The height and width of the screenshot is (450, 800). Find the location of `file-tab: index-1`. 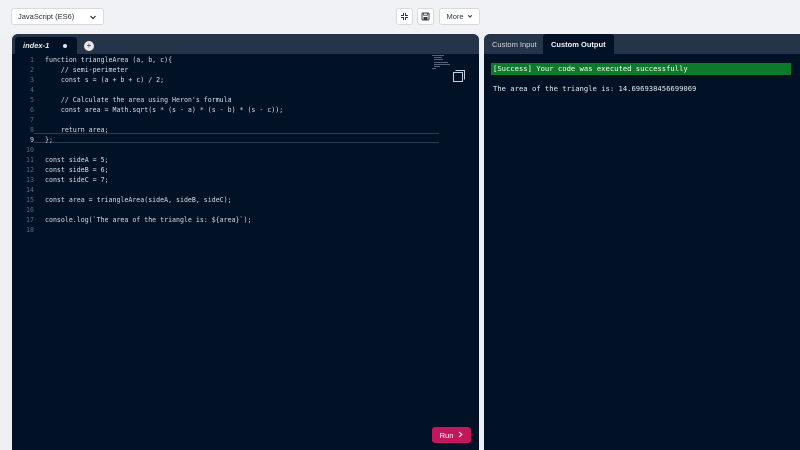

file-tab: index-1 is located at coordinates (46, 45).